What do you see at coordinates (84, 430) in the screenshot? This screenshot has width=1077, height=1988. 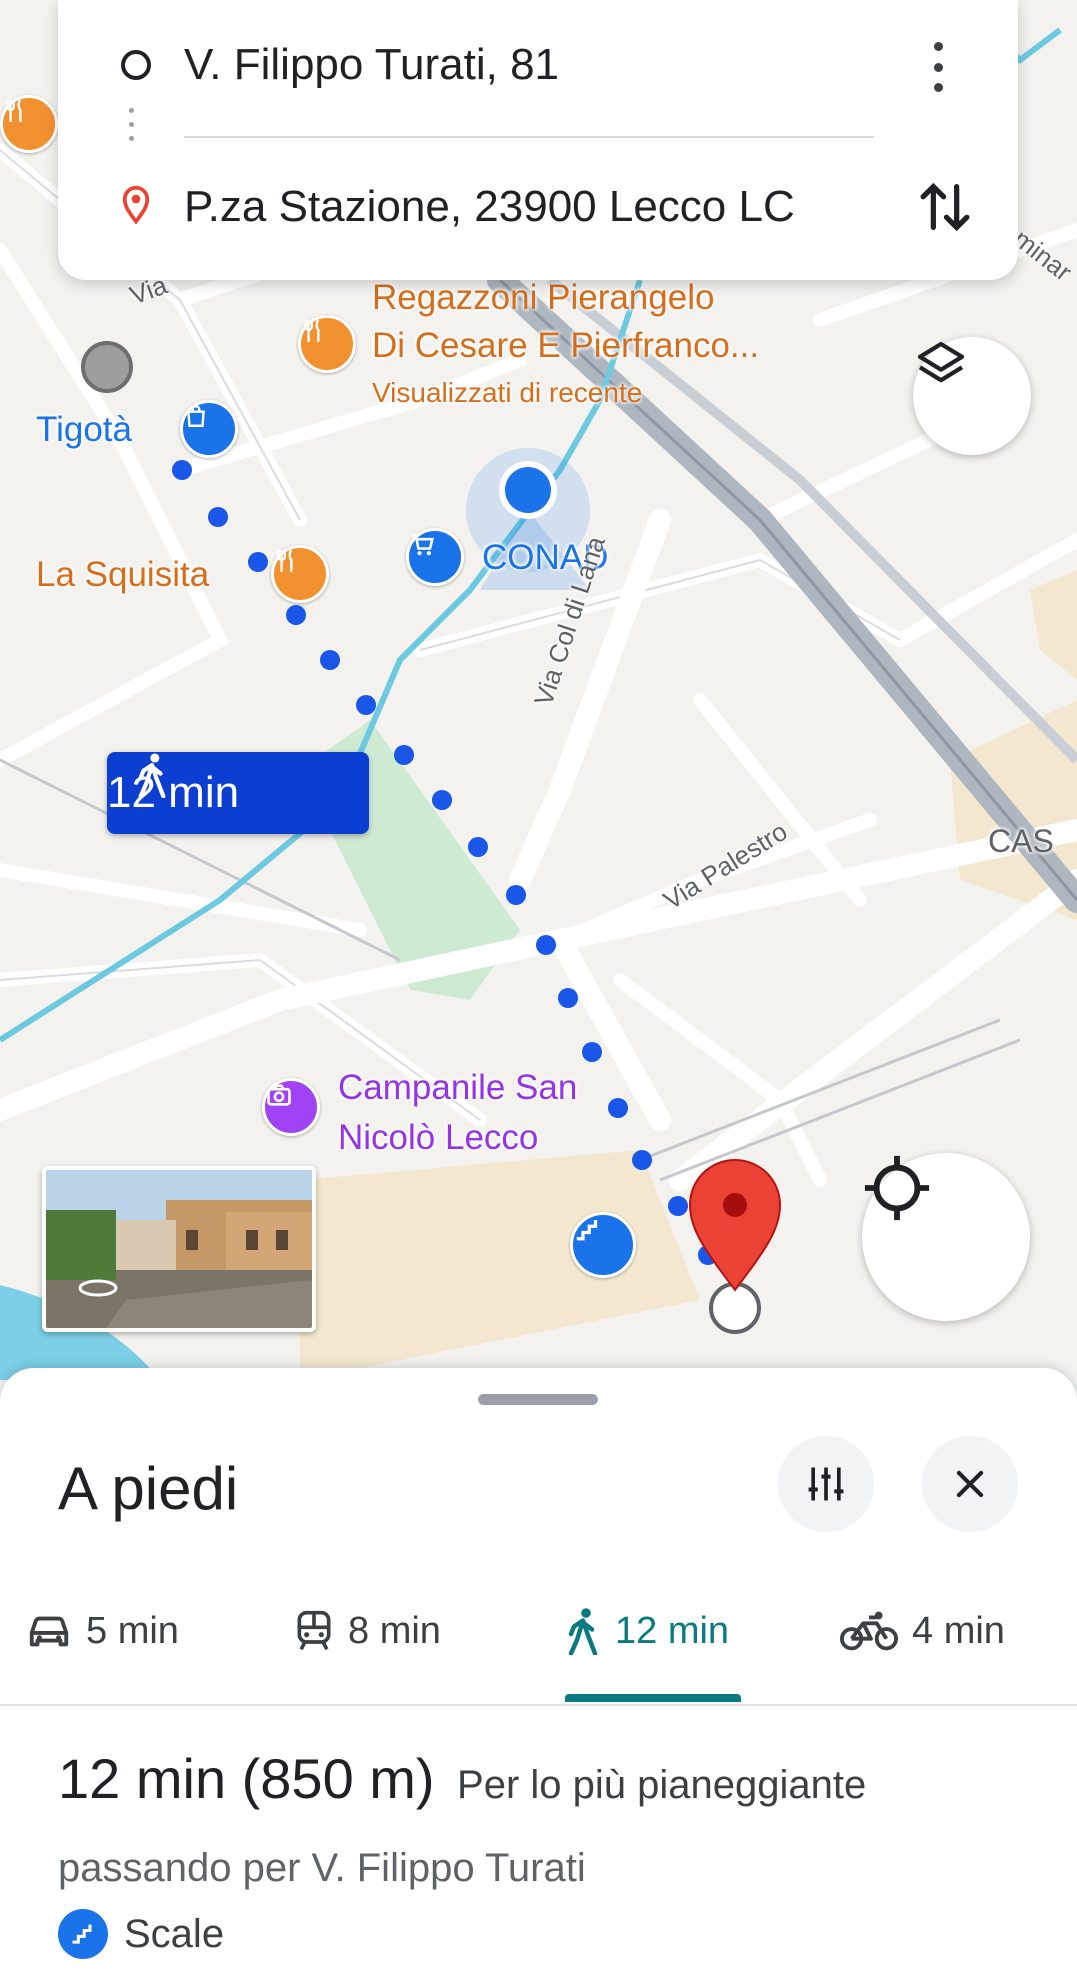 I see `map-label-tigota: Tigotà` at bounding box center [84, 430].